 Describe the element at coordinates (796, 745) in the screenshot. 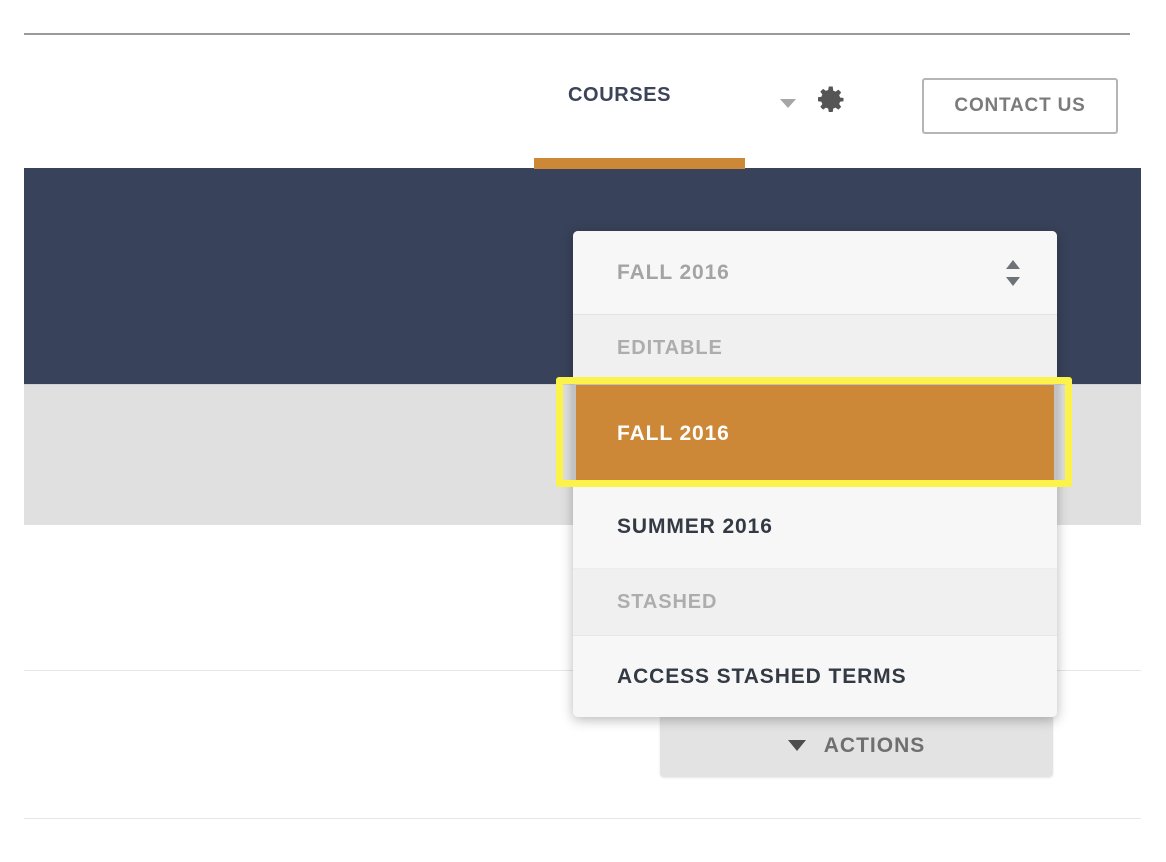

I see `caret-down-icon` at that location.